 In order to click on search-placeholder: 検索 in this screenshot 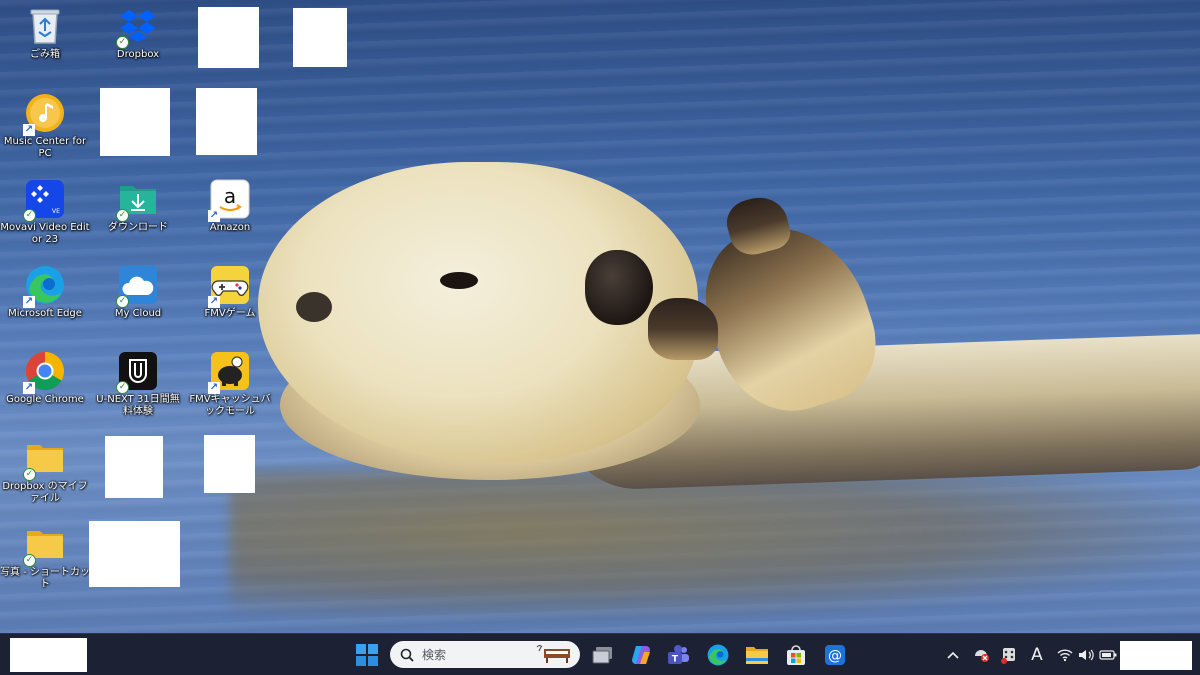, I will do `click(434, 655)`.